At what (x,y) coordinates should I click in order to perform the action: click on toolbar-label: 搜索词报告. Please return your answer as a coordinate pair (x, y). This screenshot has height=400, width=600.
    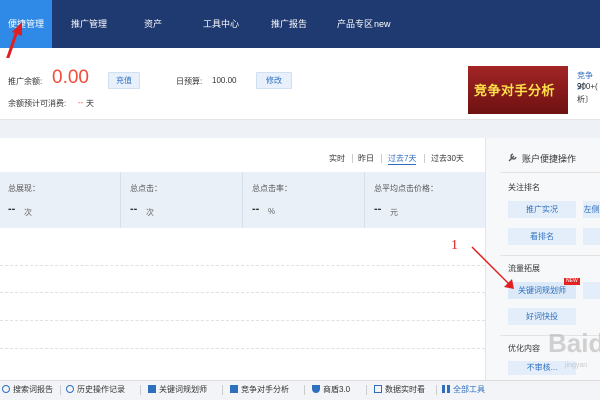
    Looking at the image, I should click on (33, 389).